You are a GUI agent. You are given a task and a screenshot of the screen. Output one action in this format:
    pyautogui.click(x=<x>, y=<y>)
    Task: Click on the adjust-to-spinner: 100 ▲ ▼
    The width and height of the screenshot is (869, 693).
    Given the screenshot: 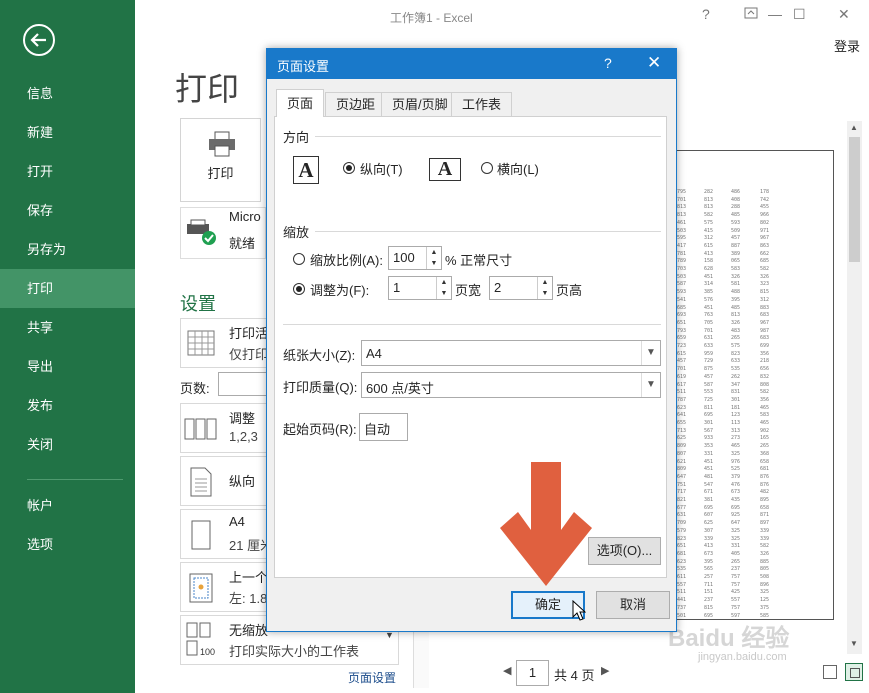 What is the action you would take?
    pyautogui.click(x=415, y=258)
    